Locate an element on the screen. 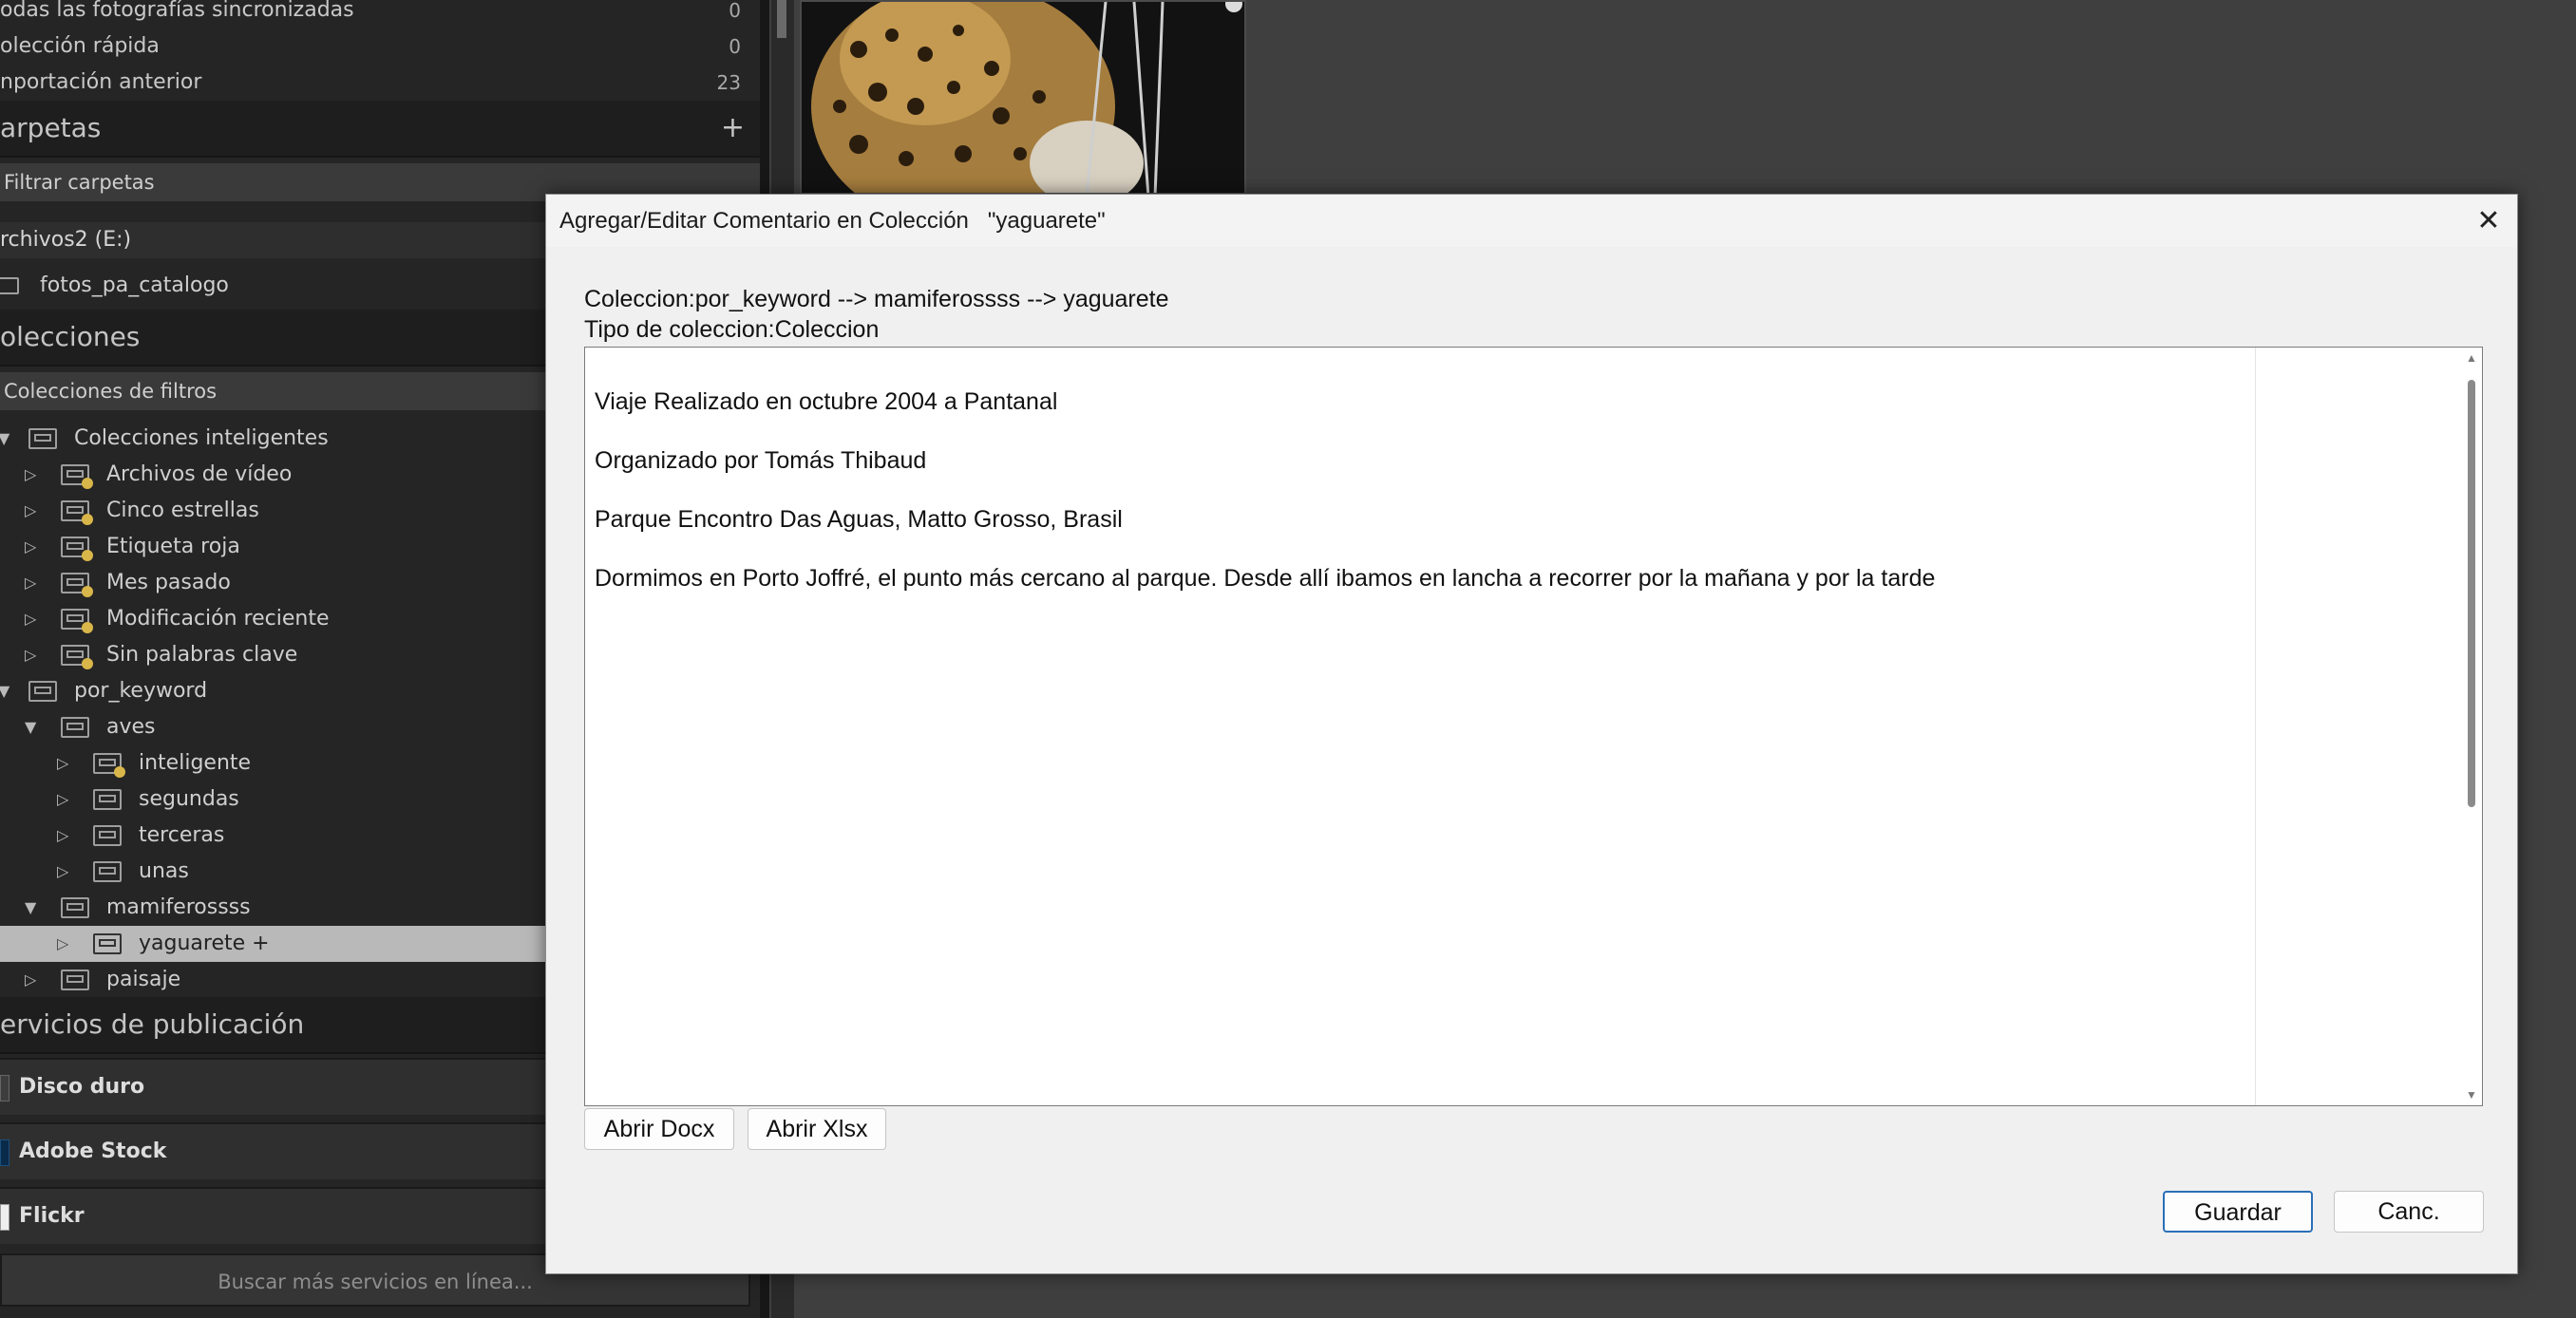 The image size is (2576, 1318). collection-tree-label: yaguarete + is located at coordinates (204, 943).